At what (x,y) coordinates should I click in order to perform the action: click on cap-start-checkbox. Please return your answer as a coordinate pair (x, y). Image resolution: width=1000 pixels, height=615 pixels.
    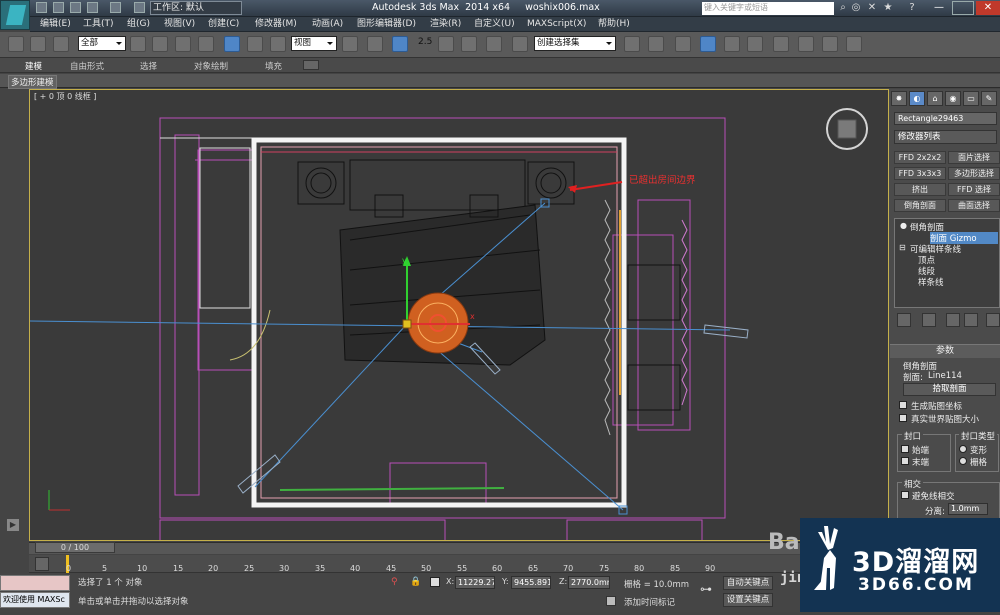
    Looking at the image, I should click on (905, 449).